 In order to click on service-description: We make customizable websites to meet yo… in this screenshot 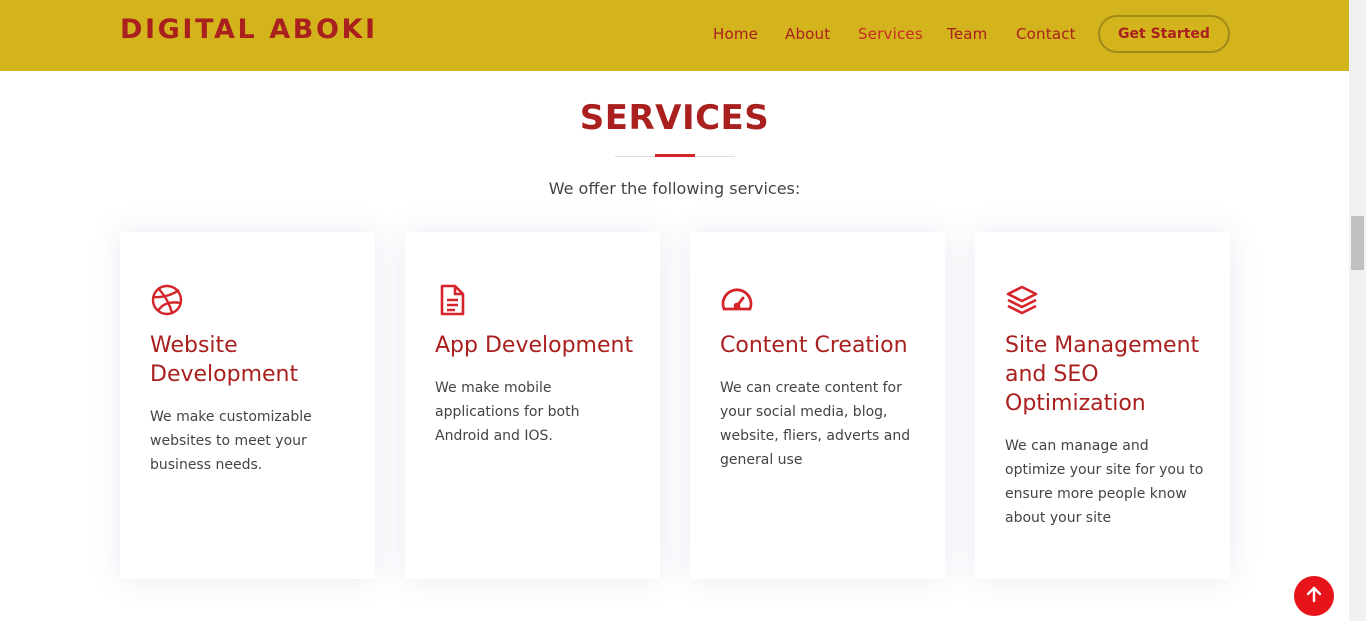, I will do `click(231, 441)`.